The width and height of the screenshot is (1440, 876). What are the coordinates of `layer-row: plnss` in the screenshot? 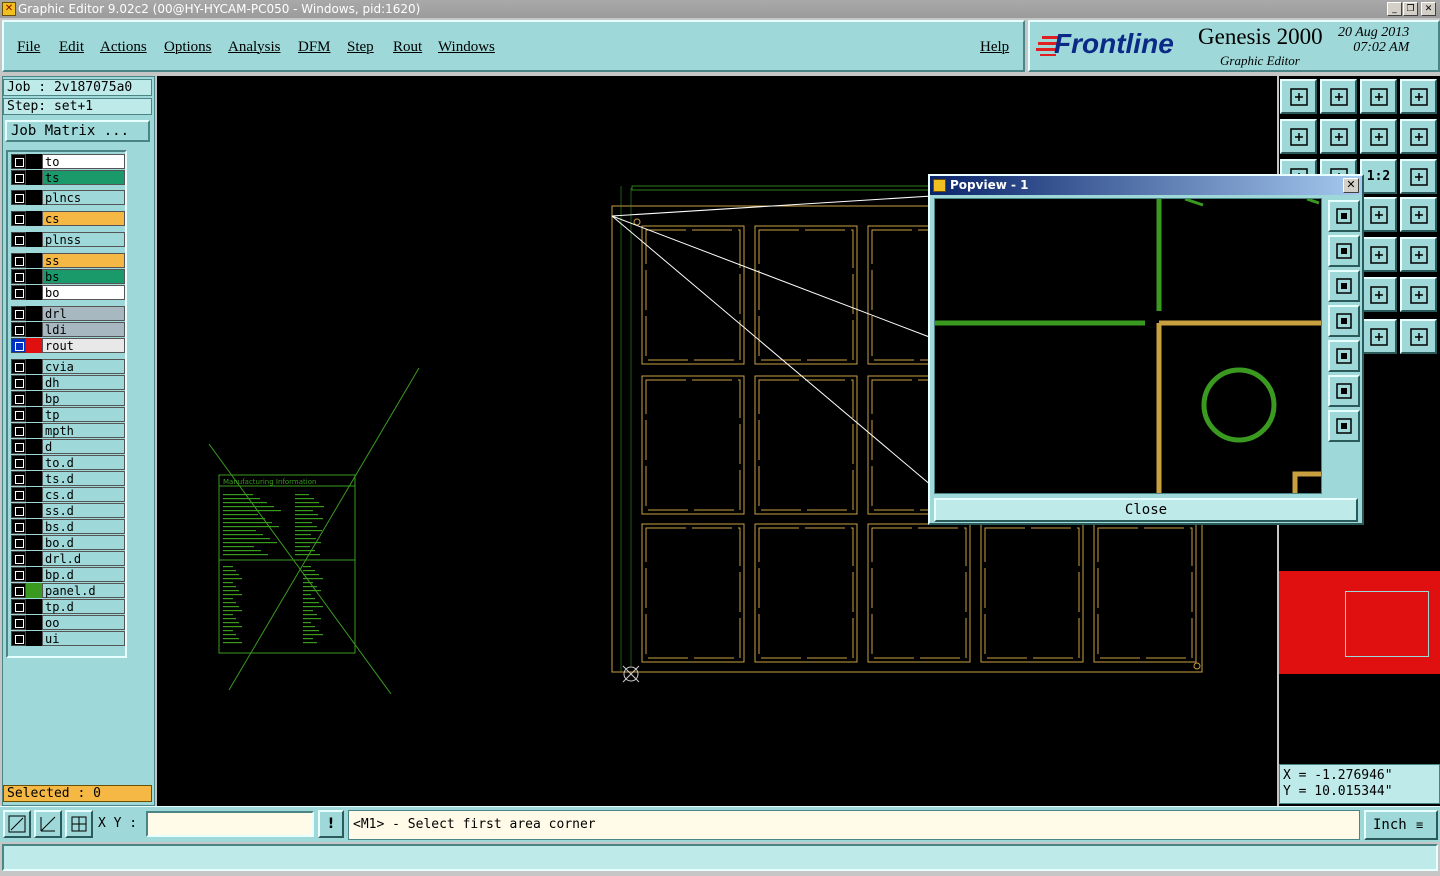 It's located at (67, 239).